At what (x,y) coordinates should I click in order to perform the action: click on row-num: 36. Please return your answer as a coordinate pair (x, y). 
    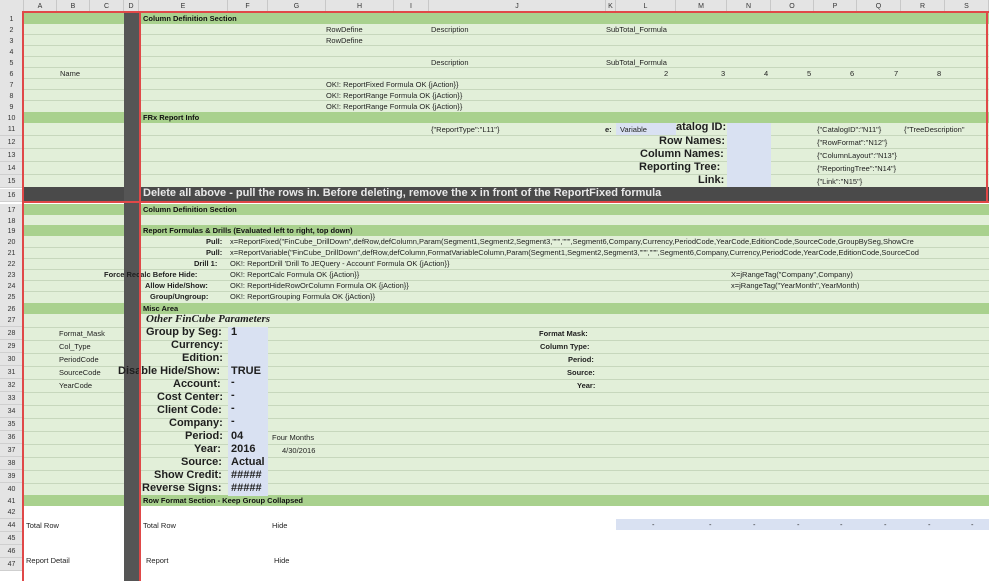
    Looking at the image, I should click on (12, 437).